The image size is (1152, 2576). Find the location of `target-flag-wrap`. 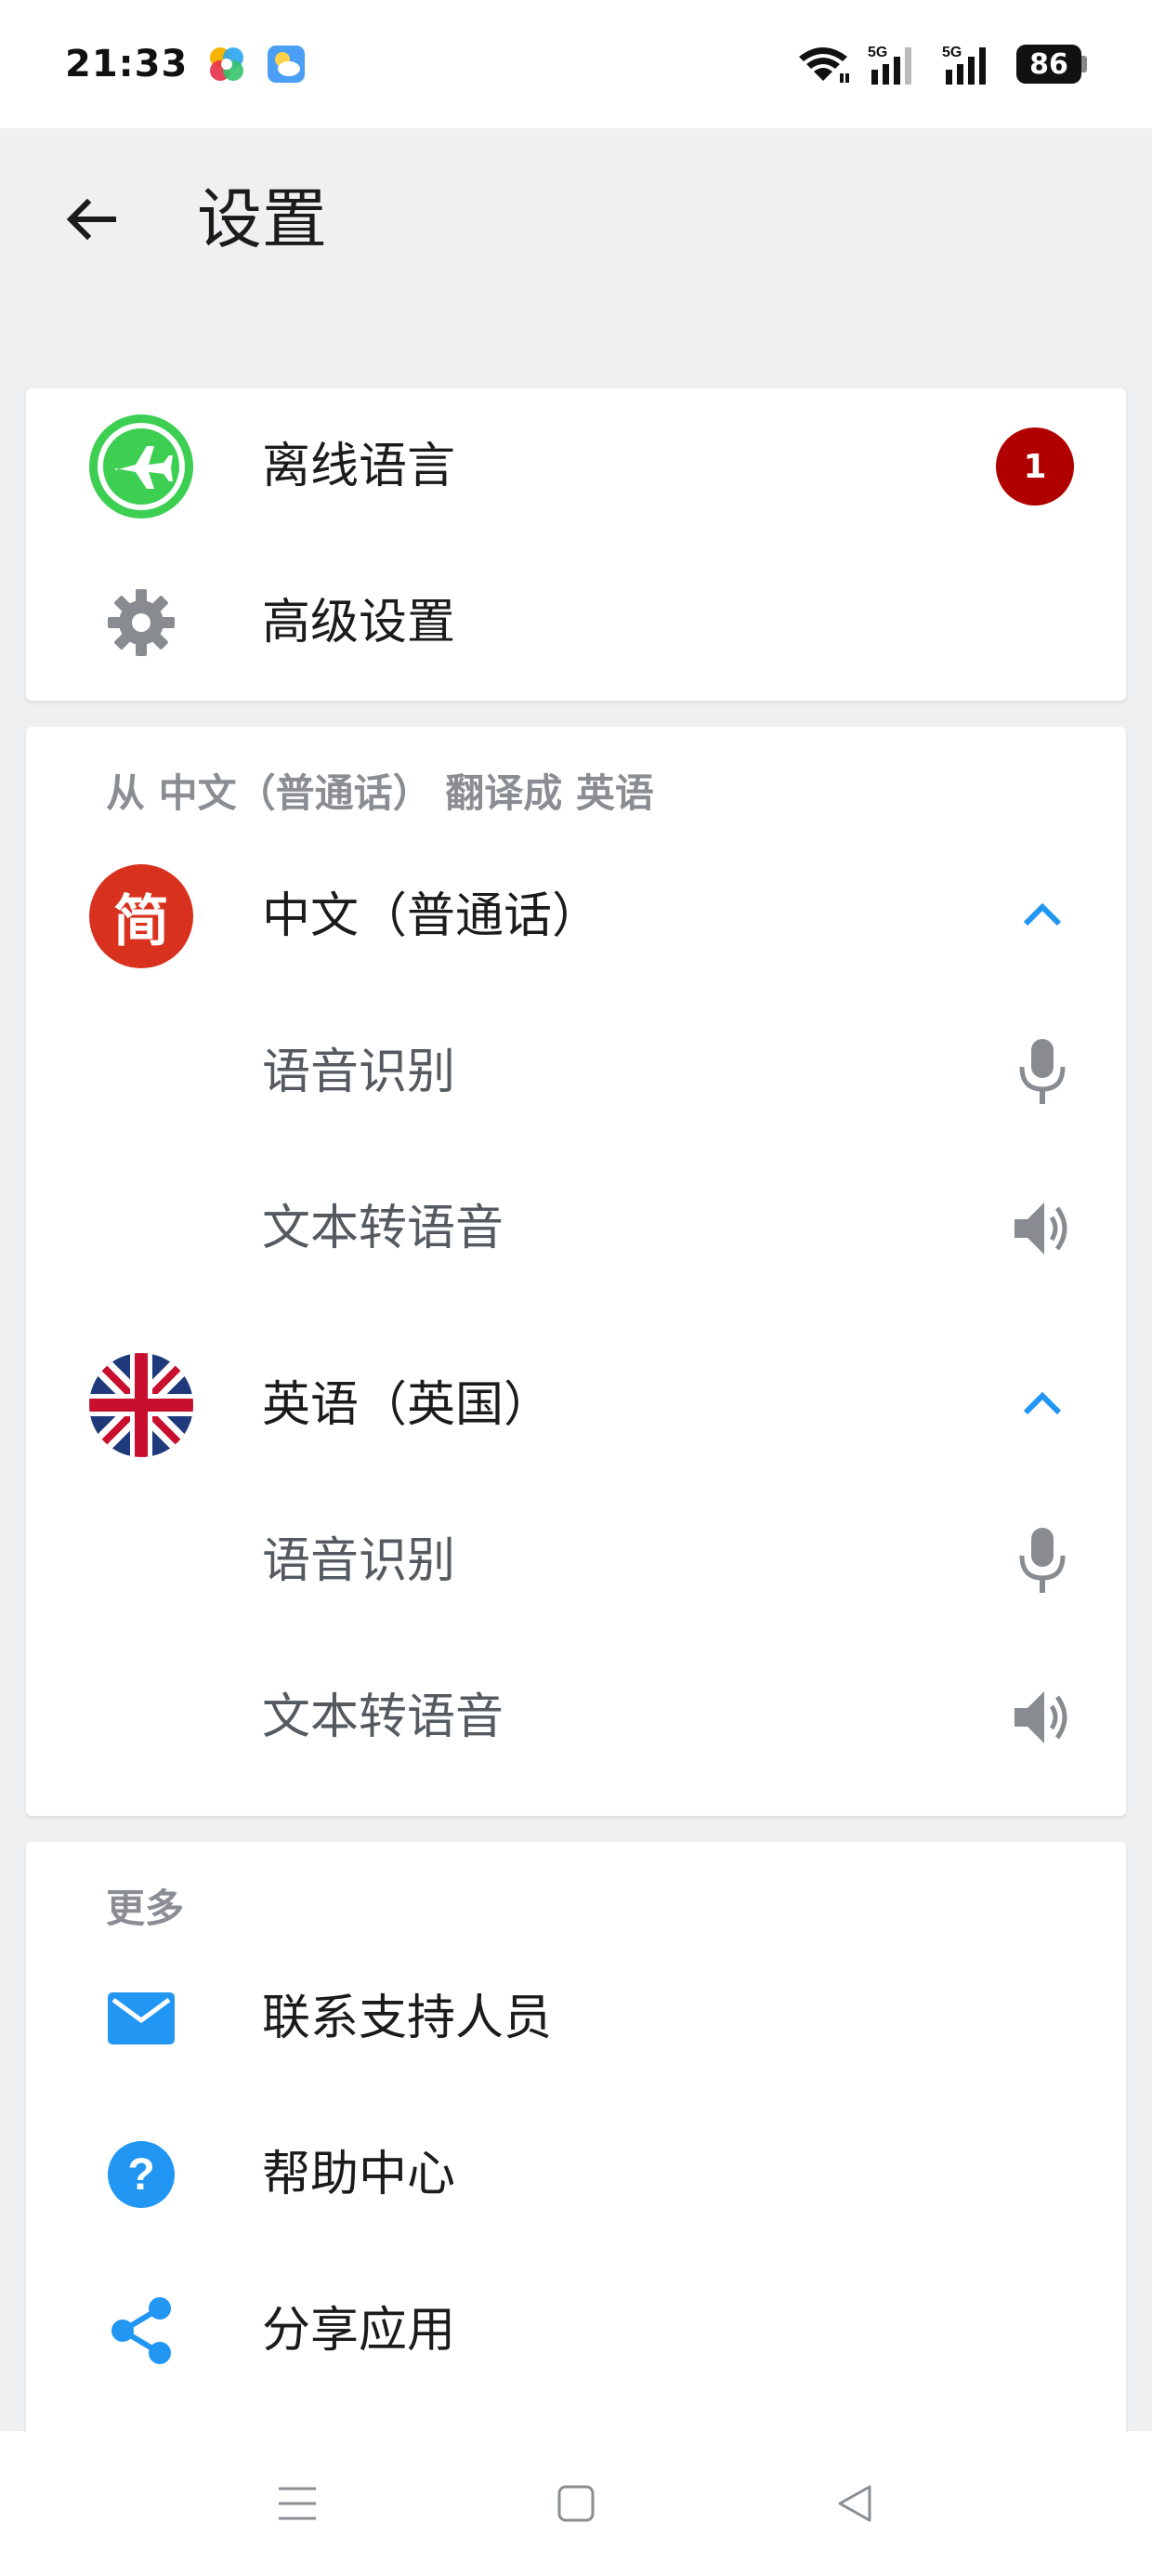

target-flag-wrap is located at coordinates (141, 1405).